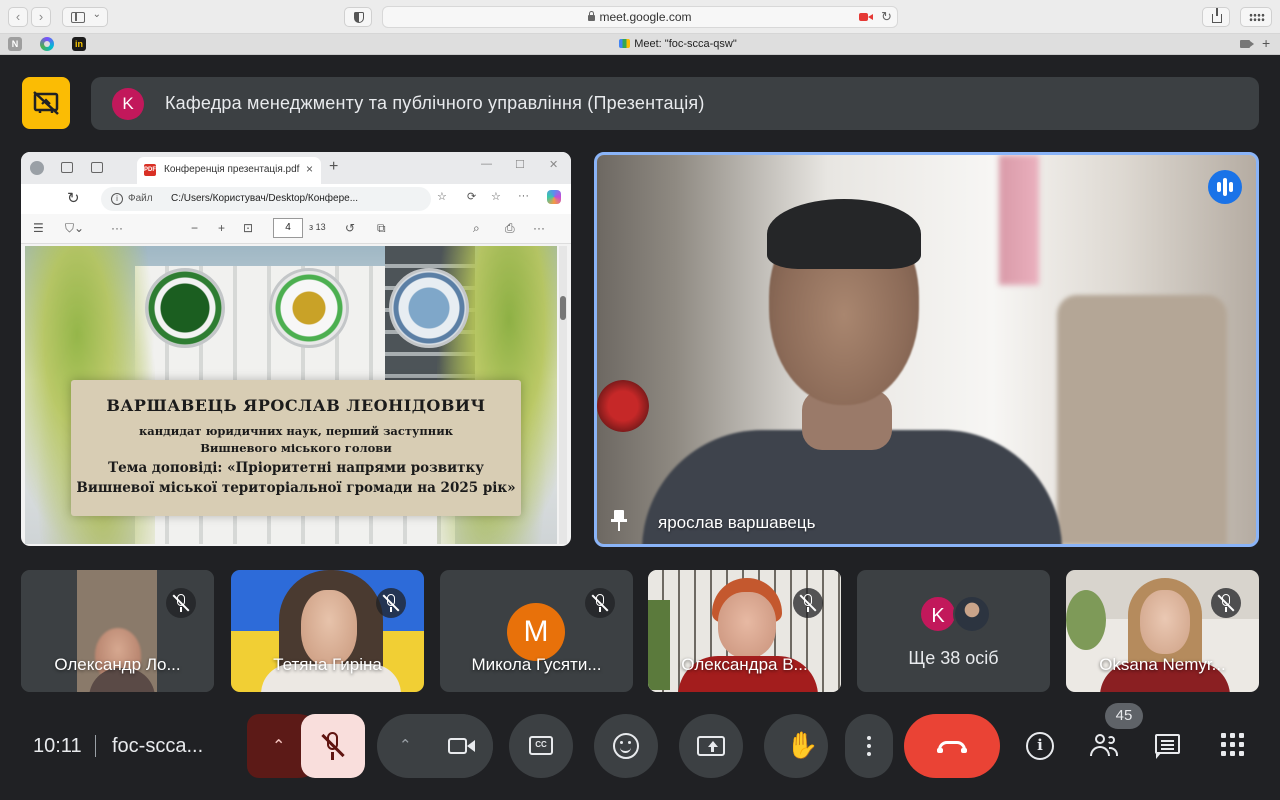 The image size is (1280, 800). I want to click on tab-overview-button, so click(1256, 17).